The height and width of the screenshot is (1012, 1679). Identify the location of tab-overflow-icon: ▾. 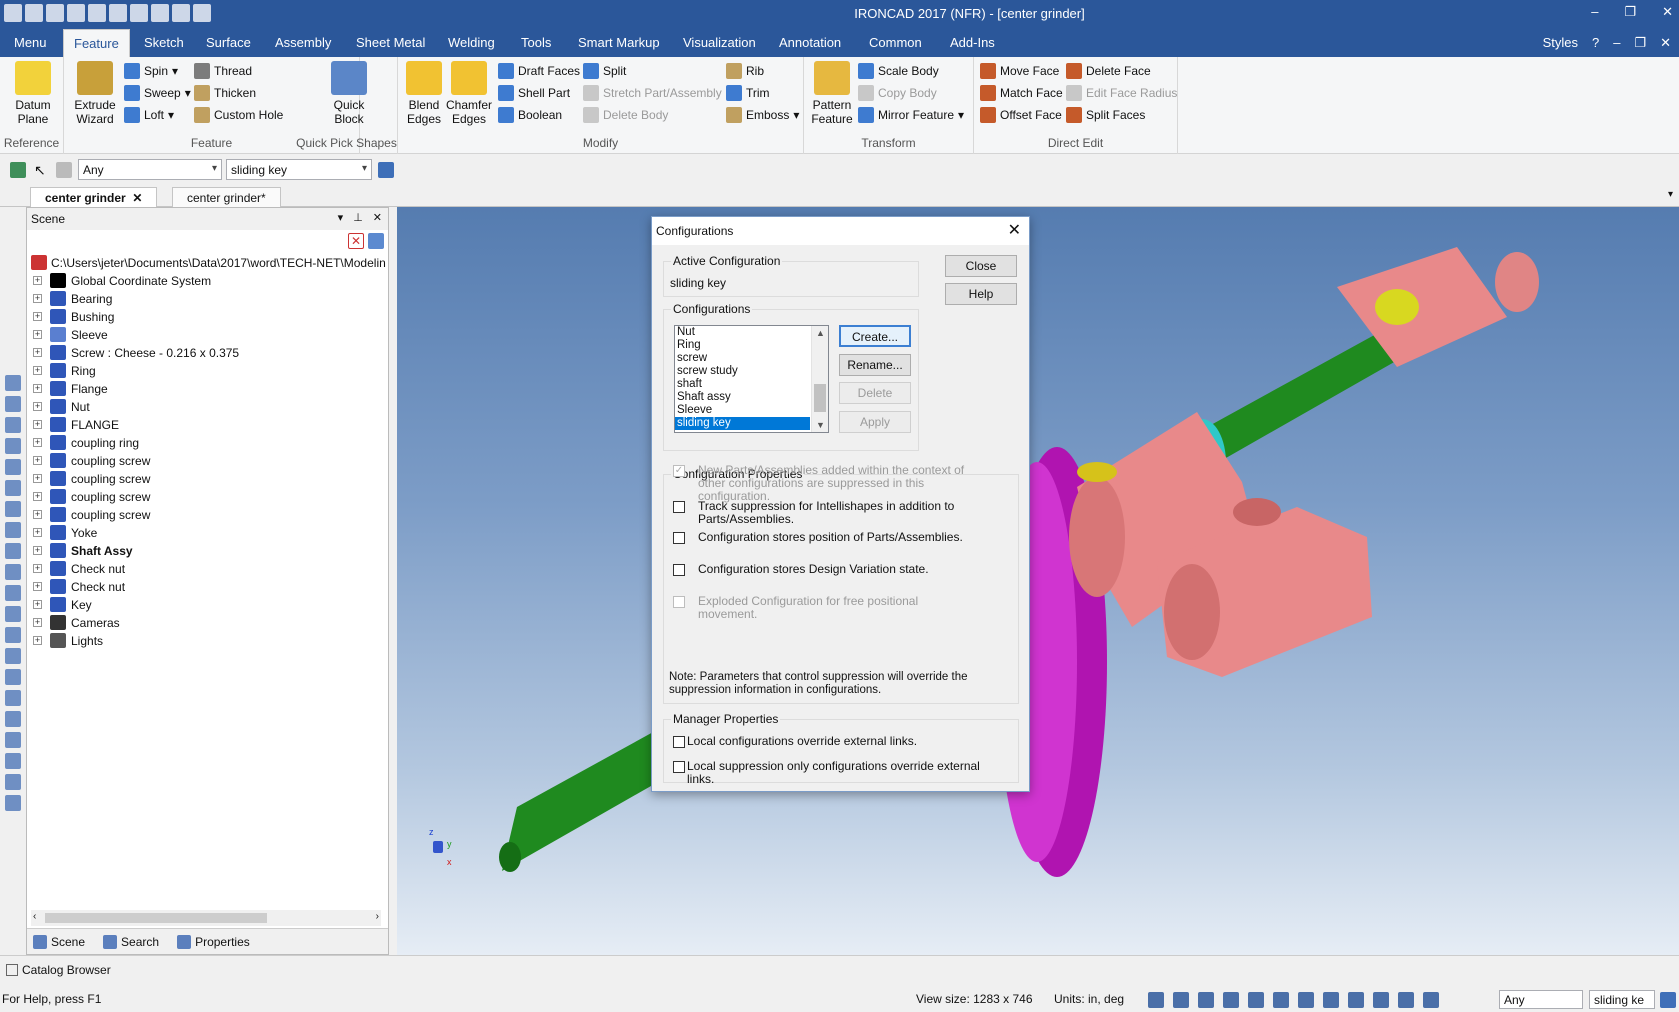
(1670, 194).